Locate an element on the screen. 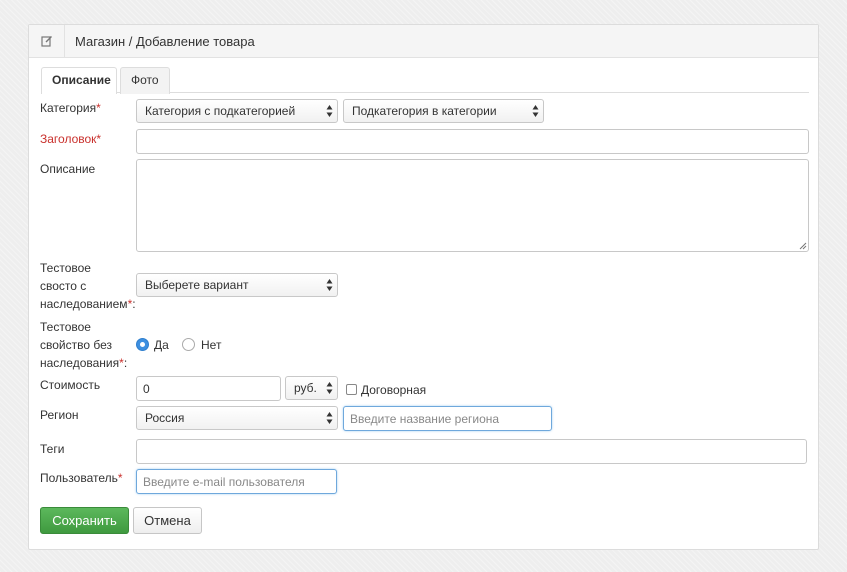 This screenshot has width=847, height=572. resize-handle-icon is located at coordinates (803, 246).